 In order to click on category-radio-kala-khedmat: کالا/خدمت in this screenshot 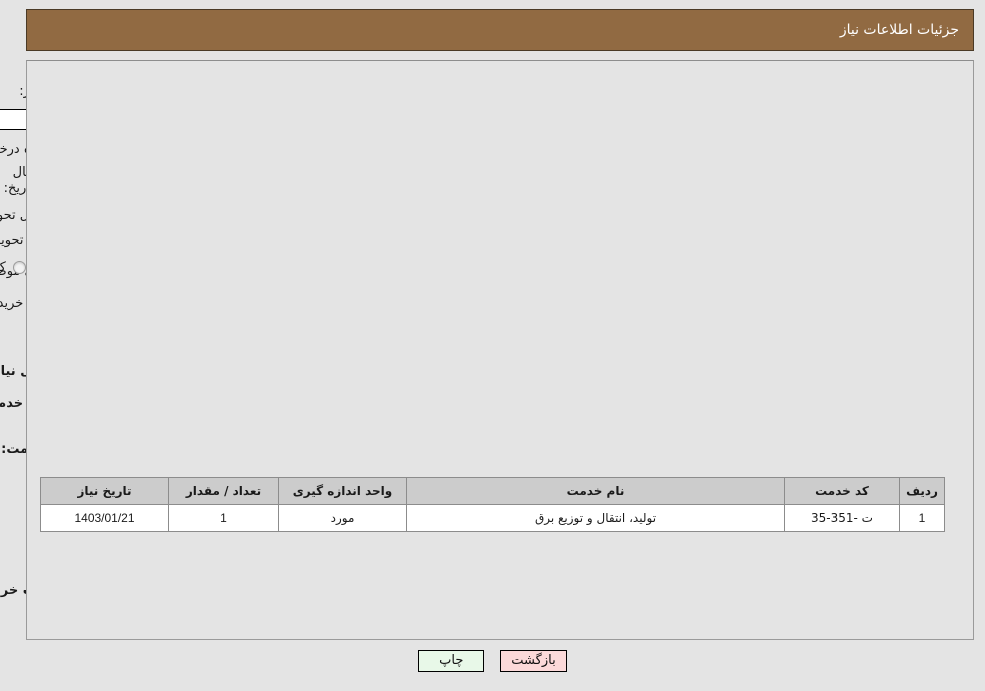, I will do `click(13, 267)`.